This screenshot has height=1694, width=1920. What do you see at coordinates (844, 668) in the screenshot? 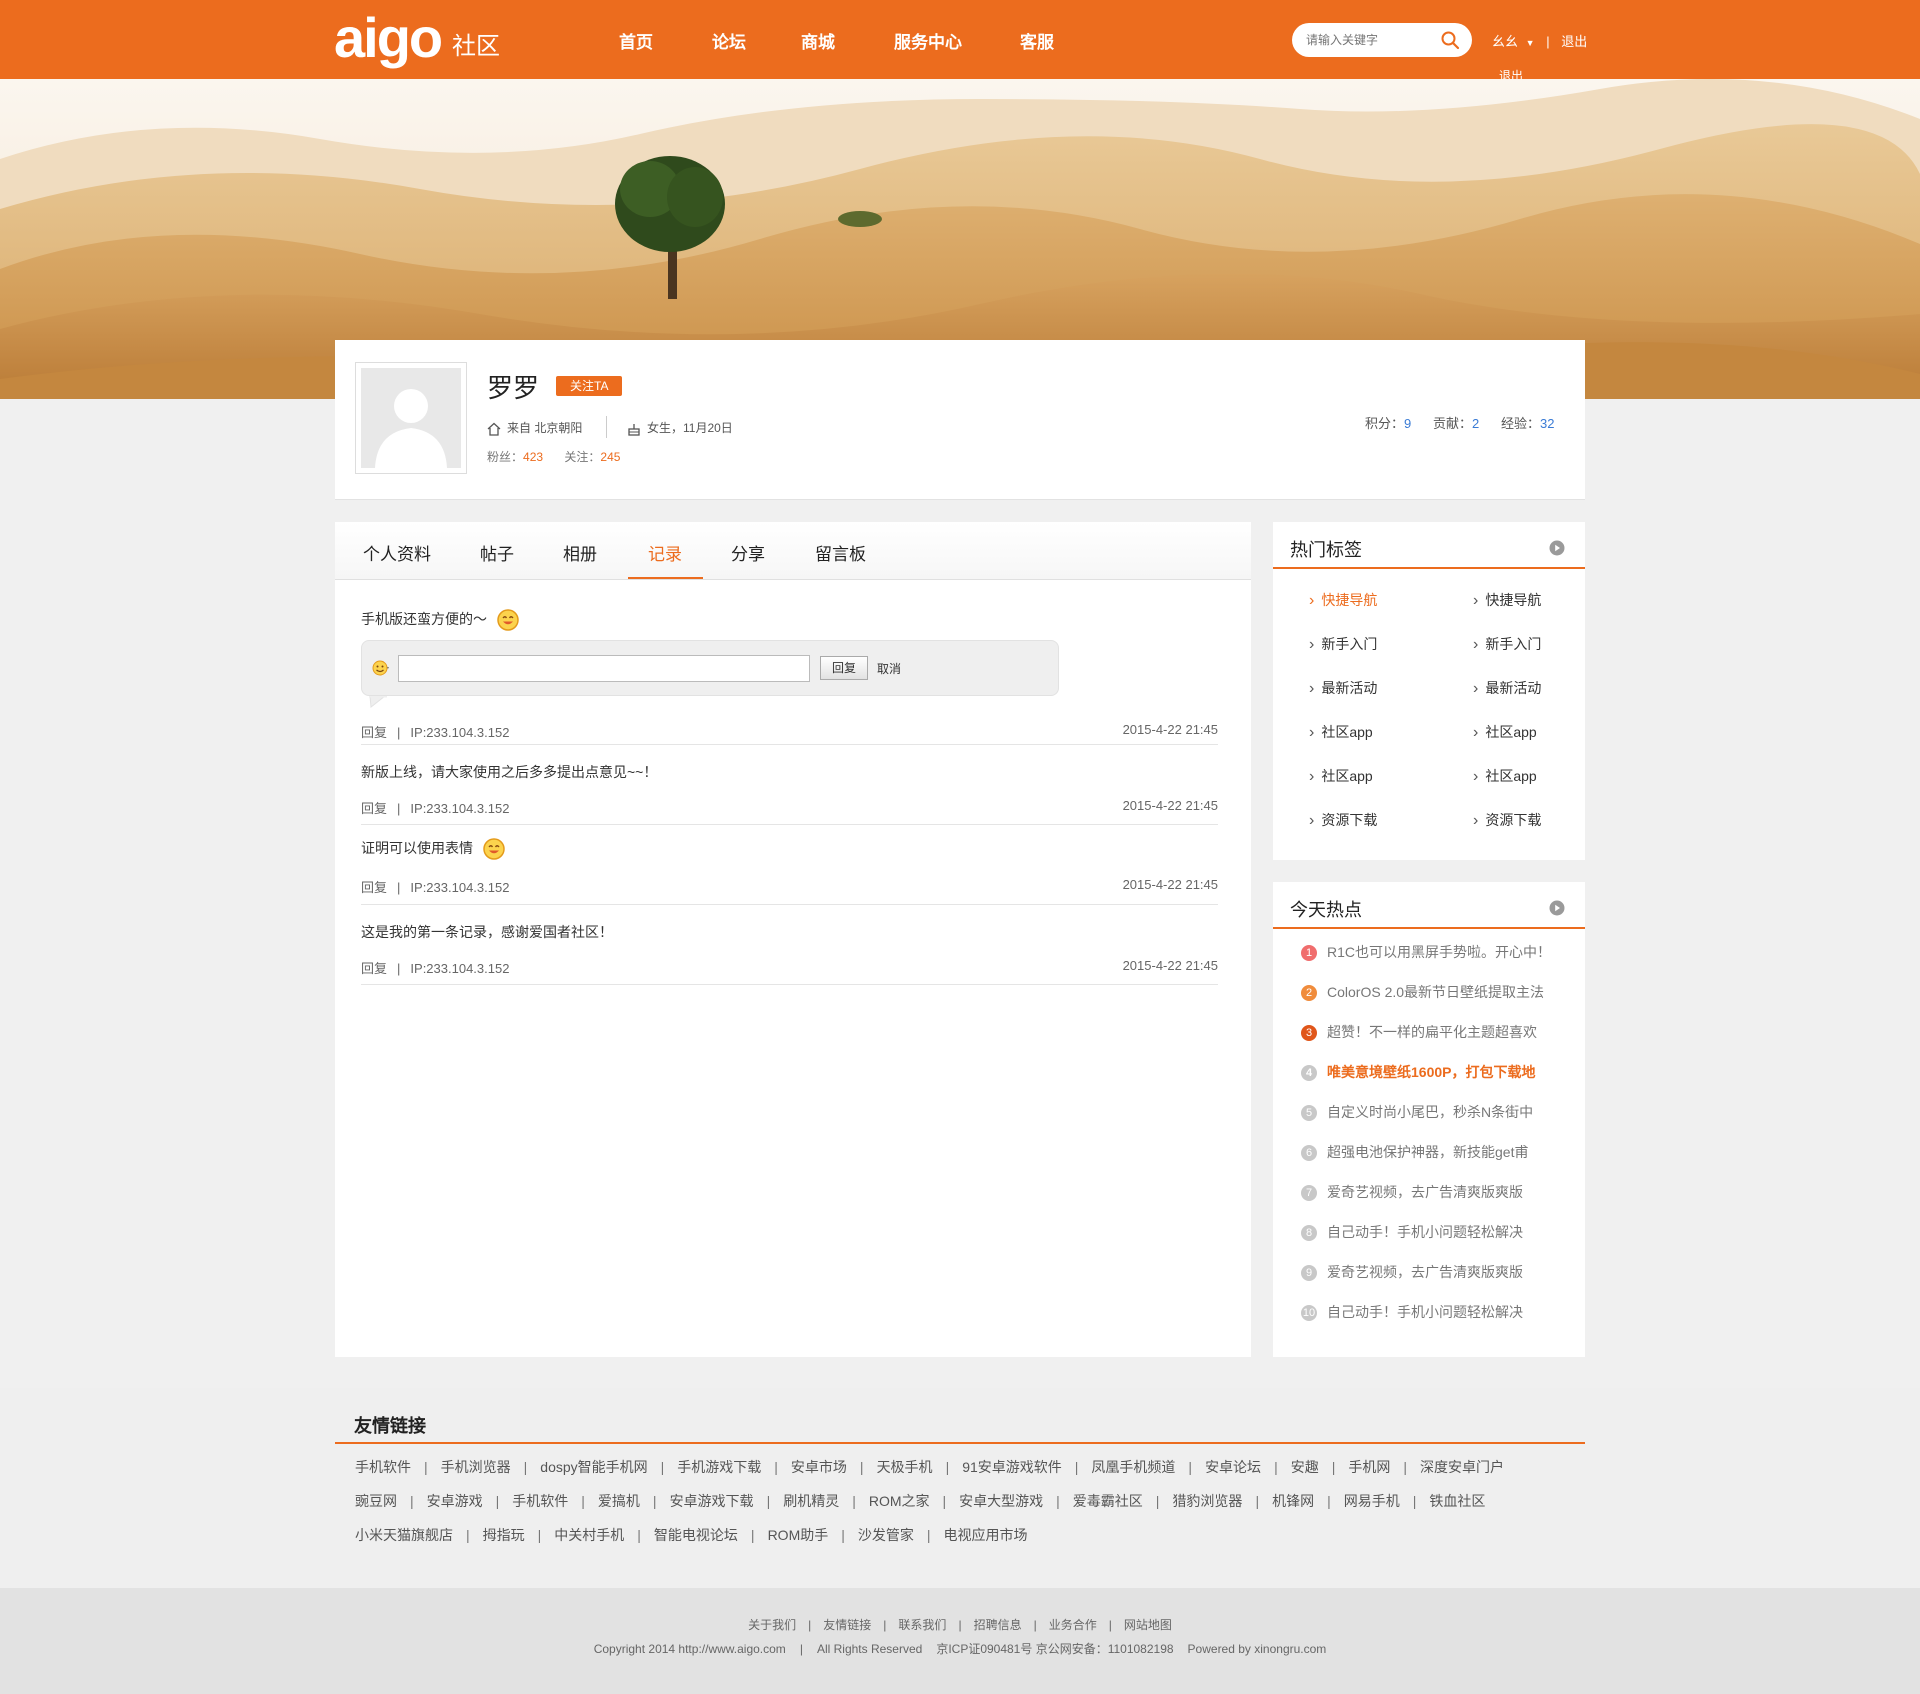
I see `reply-submit-button: 回复` at bounding box center [844, 668].